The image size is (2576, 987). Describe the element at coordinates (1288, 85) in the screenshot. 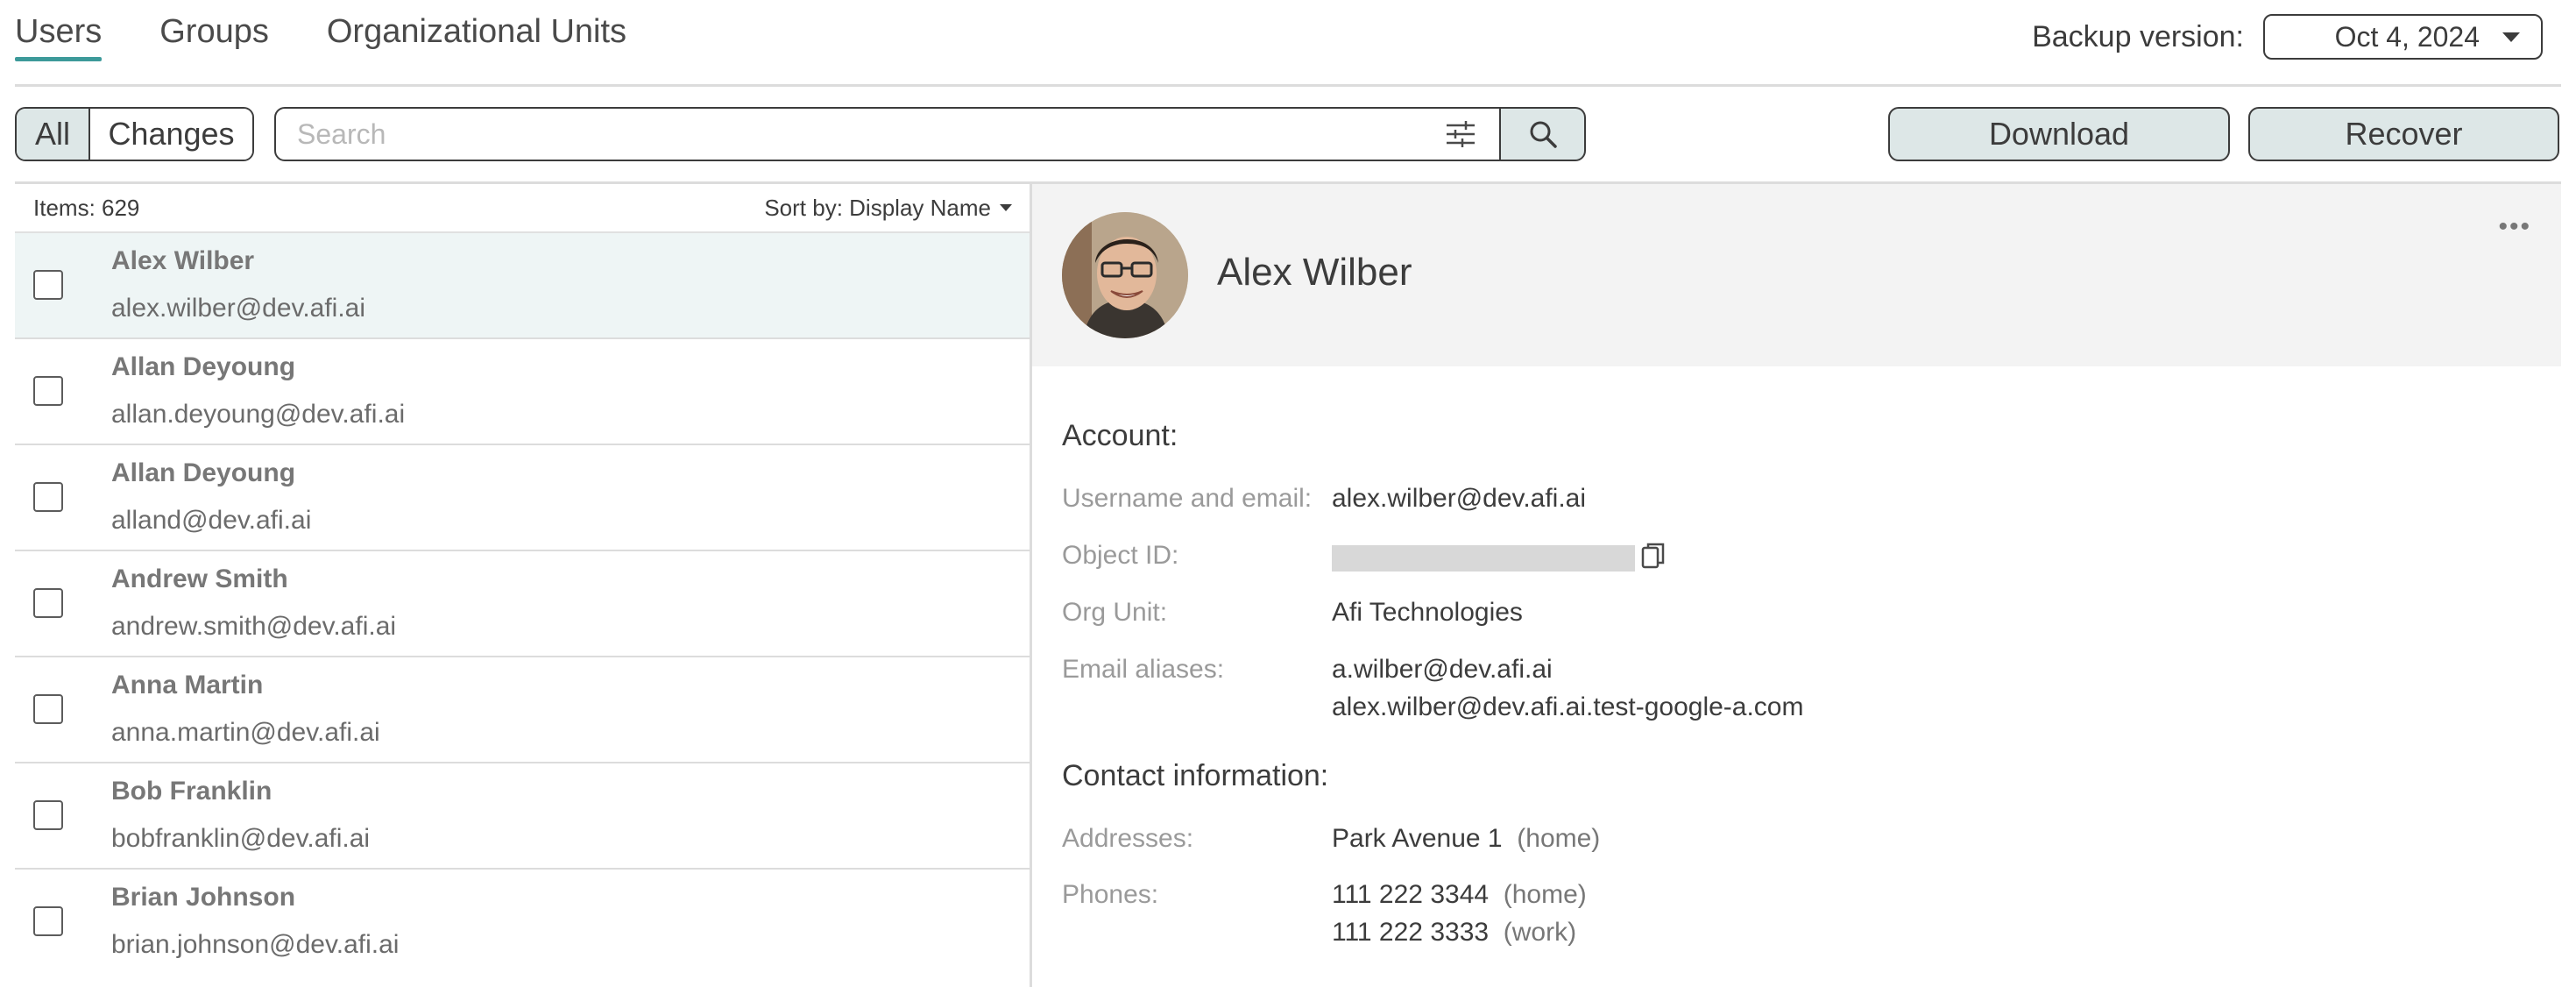

I see `header-divider` at that location.